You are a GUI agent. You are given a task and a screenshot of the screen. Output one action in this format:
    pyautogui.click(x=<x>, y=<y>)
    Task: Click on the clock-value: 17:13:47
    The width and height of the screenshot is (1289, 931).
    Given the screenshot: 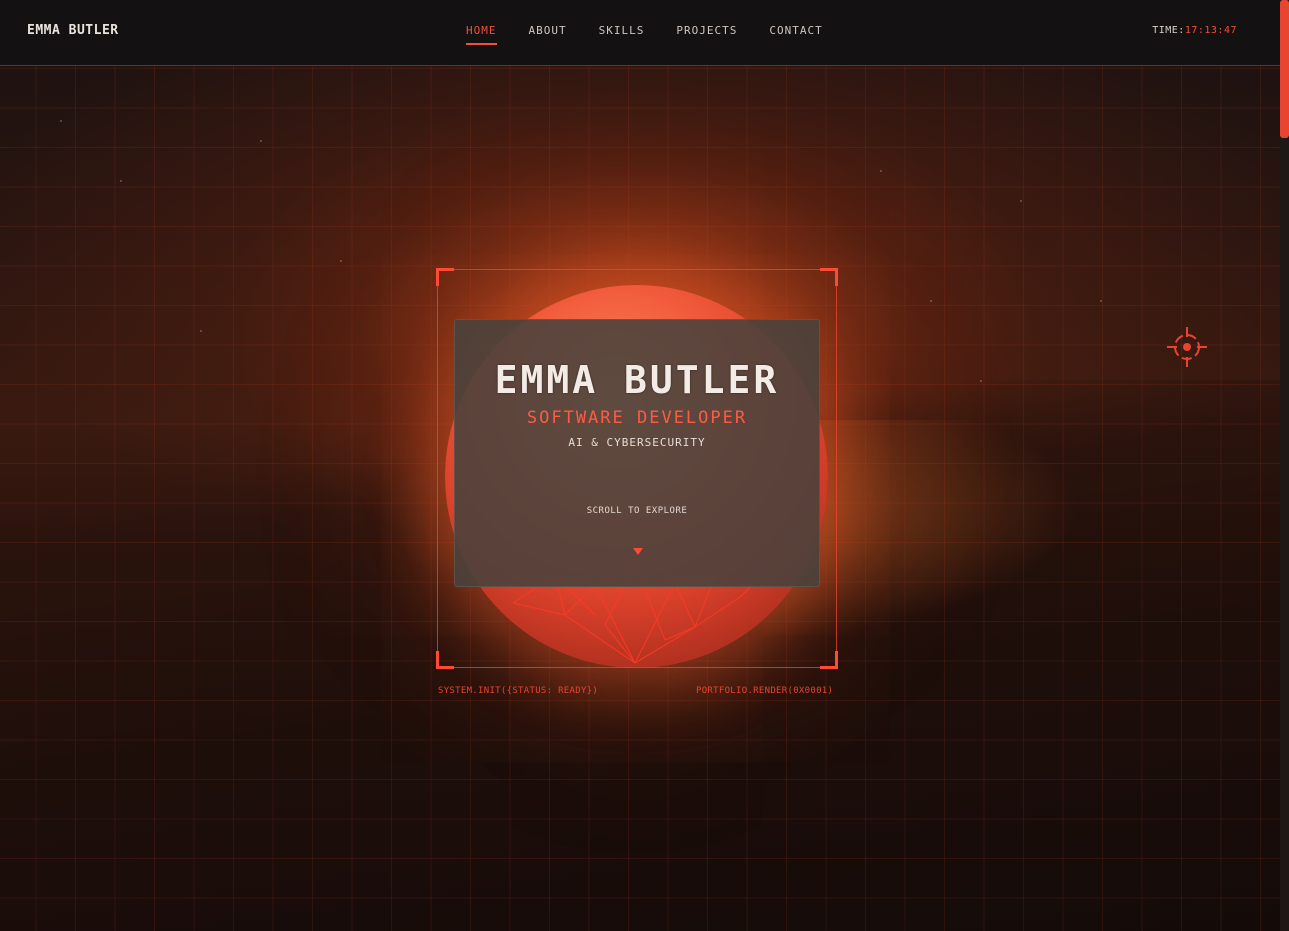 What is the action you would take?
    pyautogui.click(x=1210, y=30)
    